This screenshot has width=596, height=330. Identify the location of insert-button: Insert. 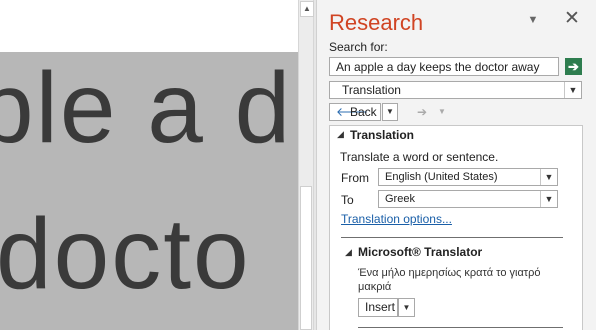
(378, 307).